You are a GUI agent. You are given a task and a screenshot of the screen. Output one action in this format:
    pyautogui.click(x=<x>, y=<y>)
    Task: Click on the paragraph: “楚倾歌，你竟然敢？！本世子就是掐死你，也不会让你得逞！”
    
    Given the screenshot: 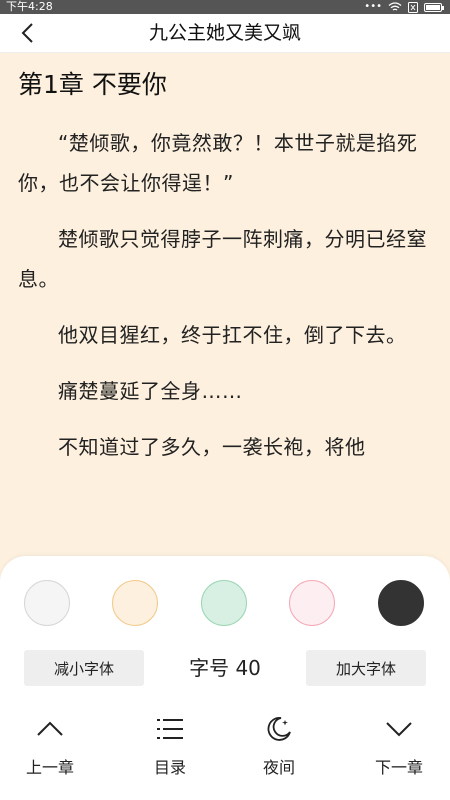 What is the action you would take?
    pyautogui.click(x=218, y=163)
    